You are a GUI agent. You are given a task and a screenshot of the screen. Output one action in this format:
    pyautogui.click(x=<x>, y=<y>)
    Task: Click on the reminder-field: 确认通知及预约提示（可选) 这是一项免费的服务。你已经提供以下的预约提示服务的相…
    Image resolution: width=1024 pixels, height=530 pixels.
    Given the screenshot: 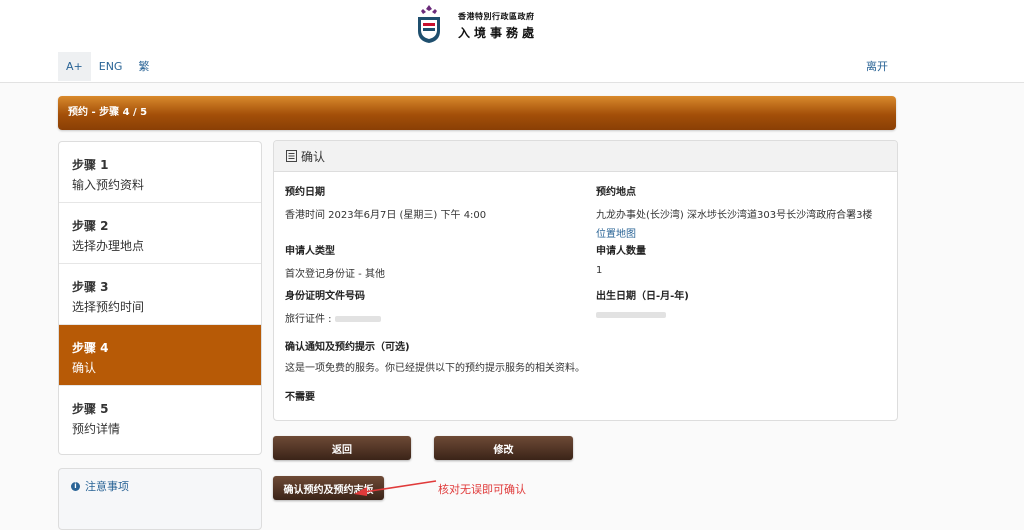 What is the action you would take?
    pyautogui.click(x=585, y=370)
    